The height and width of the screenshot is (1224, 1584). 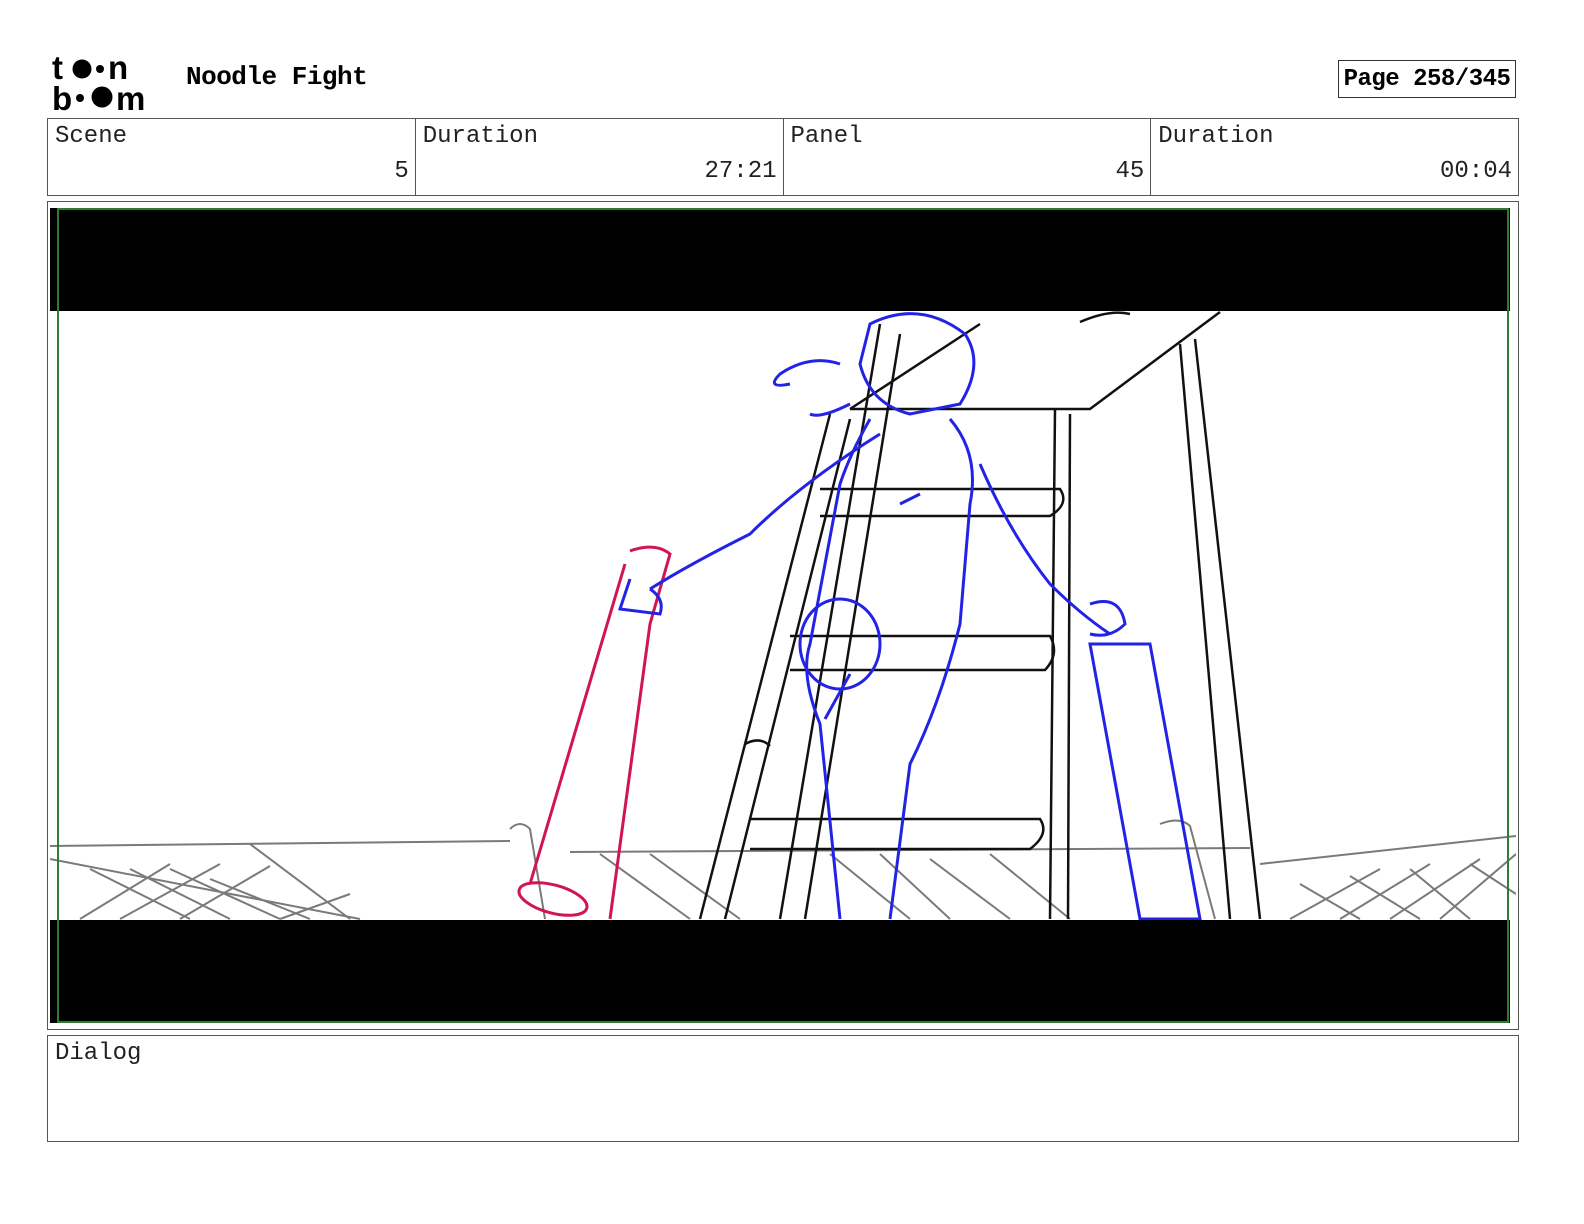 I want to click on scene-duration-cell: Duration 27:21, so click(x=600, y=157).